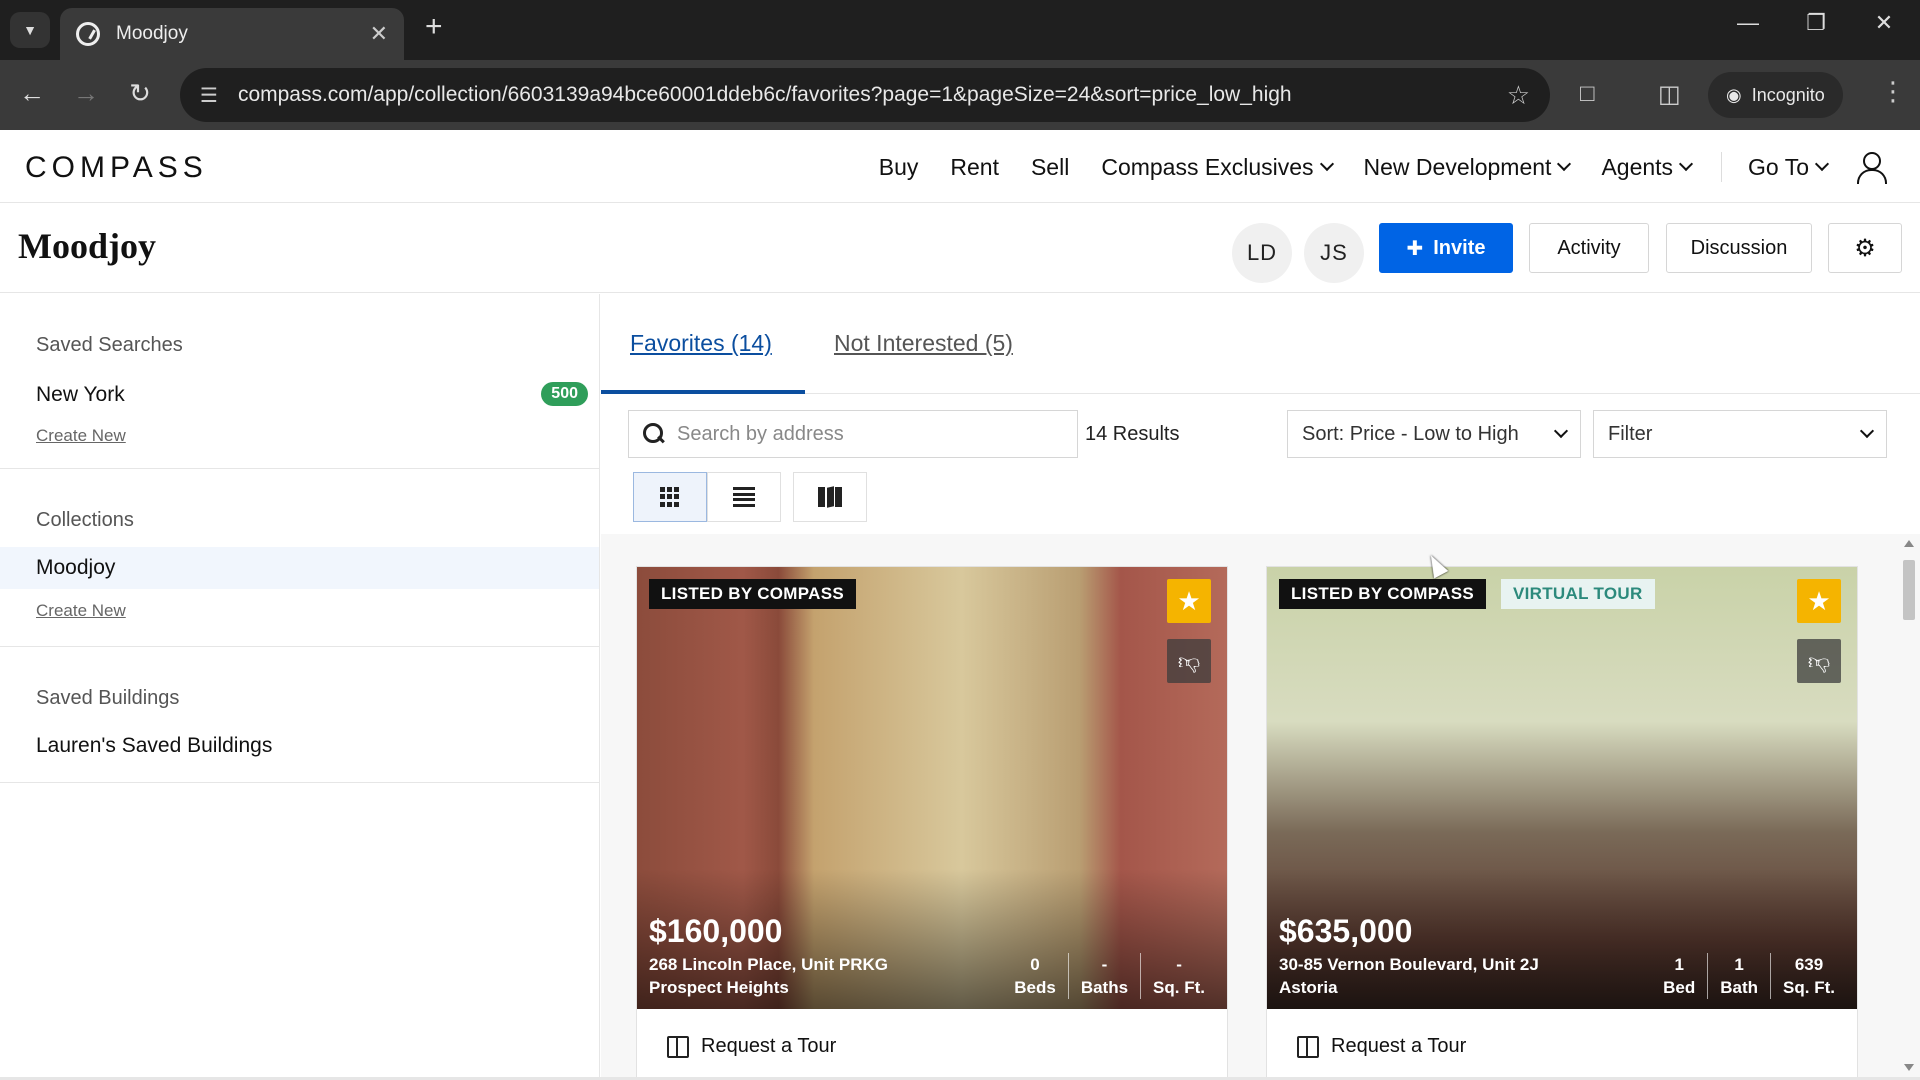  I want to click on activity-button: Activity, so click(1589, 248).